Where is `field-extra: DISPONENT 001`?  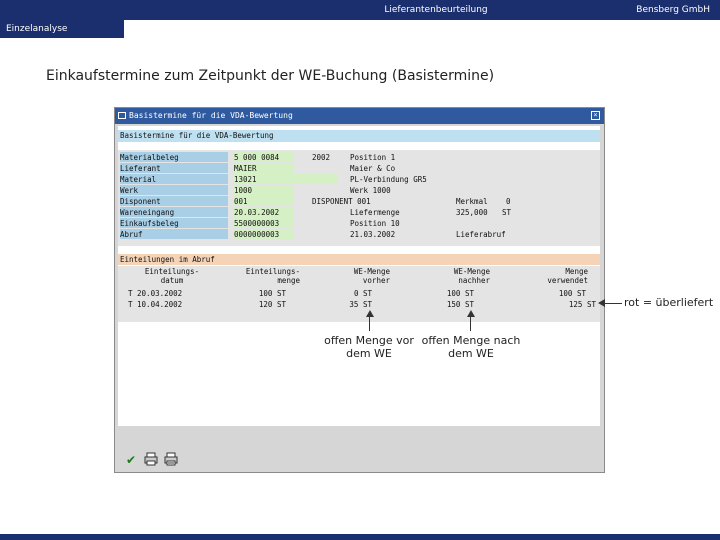
field-extra: DISPONENT 001 is located at coordinates (341, 201).